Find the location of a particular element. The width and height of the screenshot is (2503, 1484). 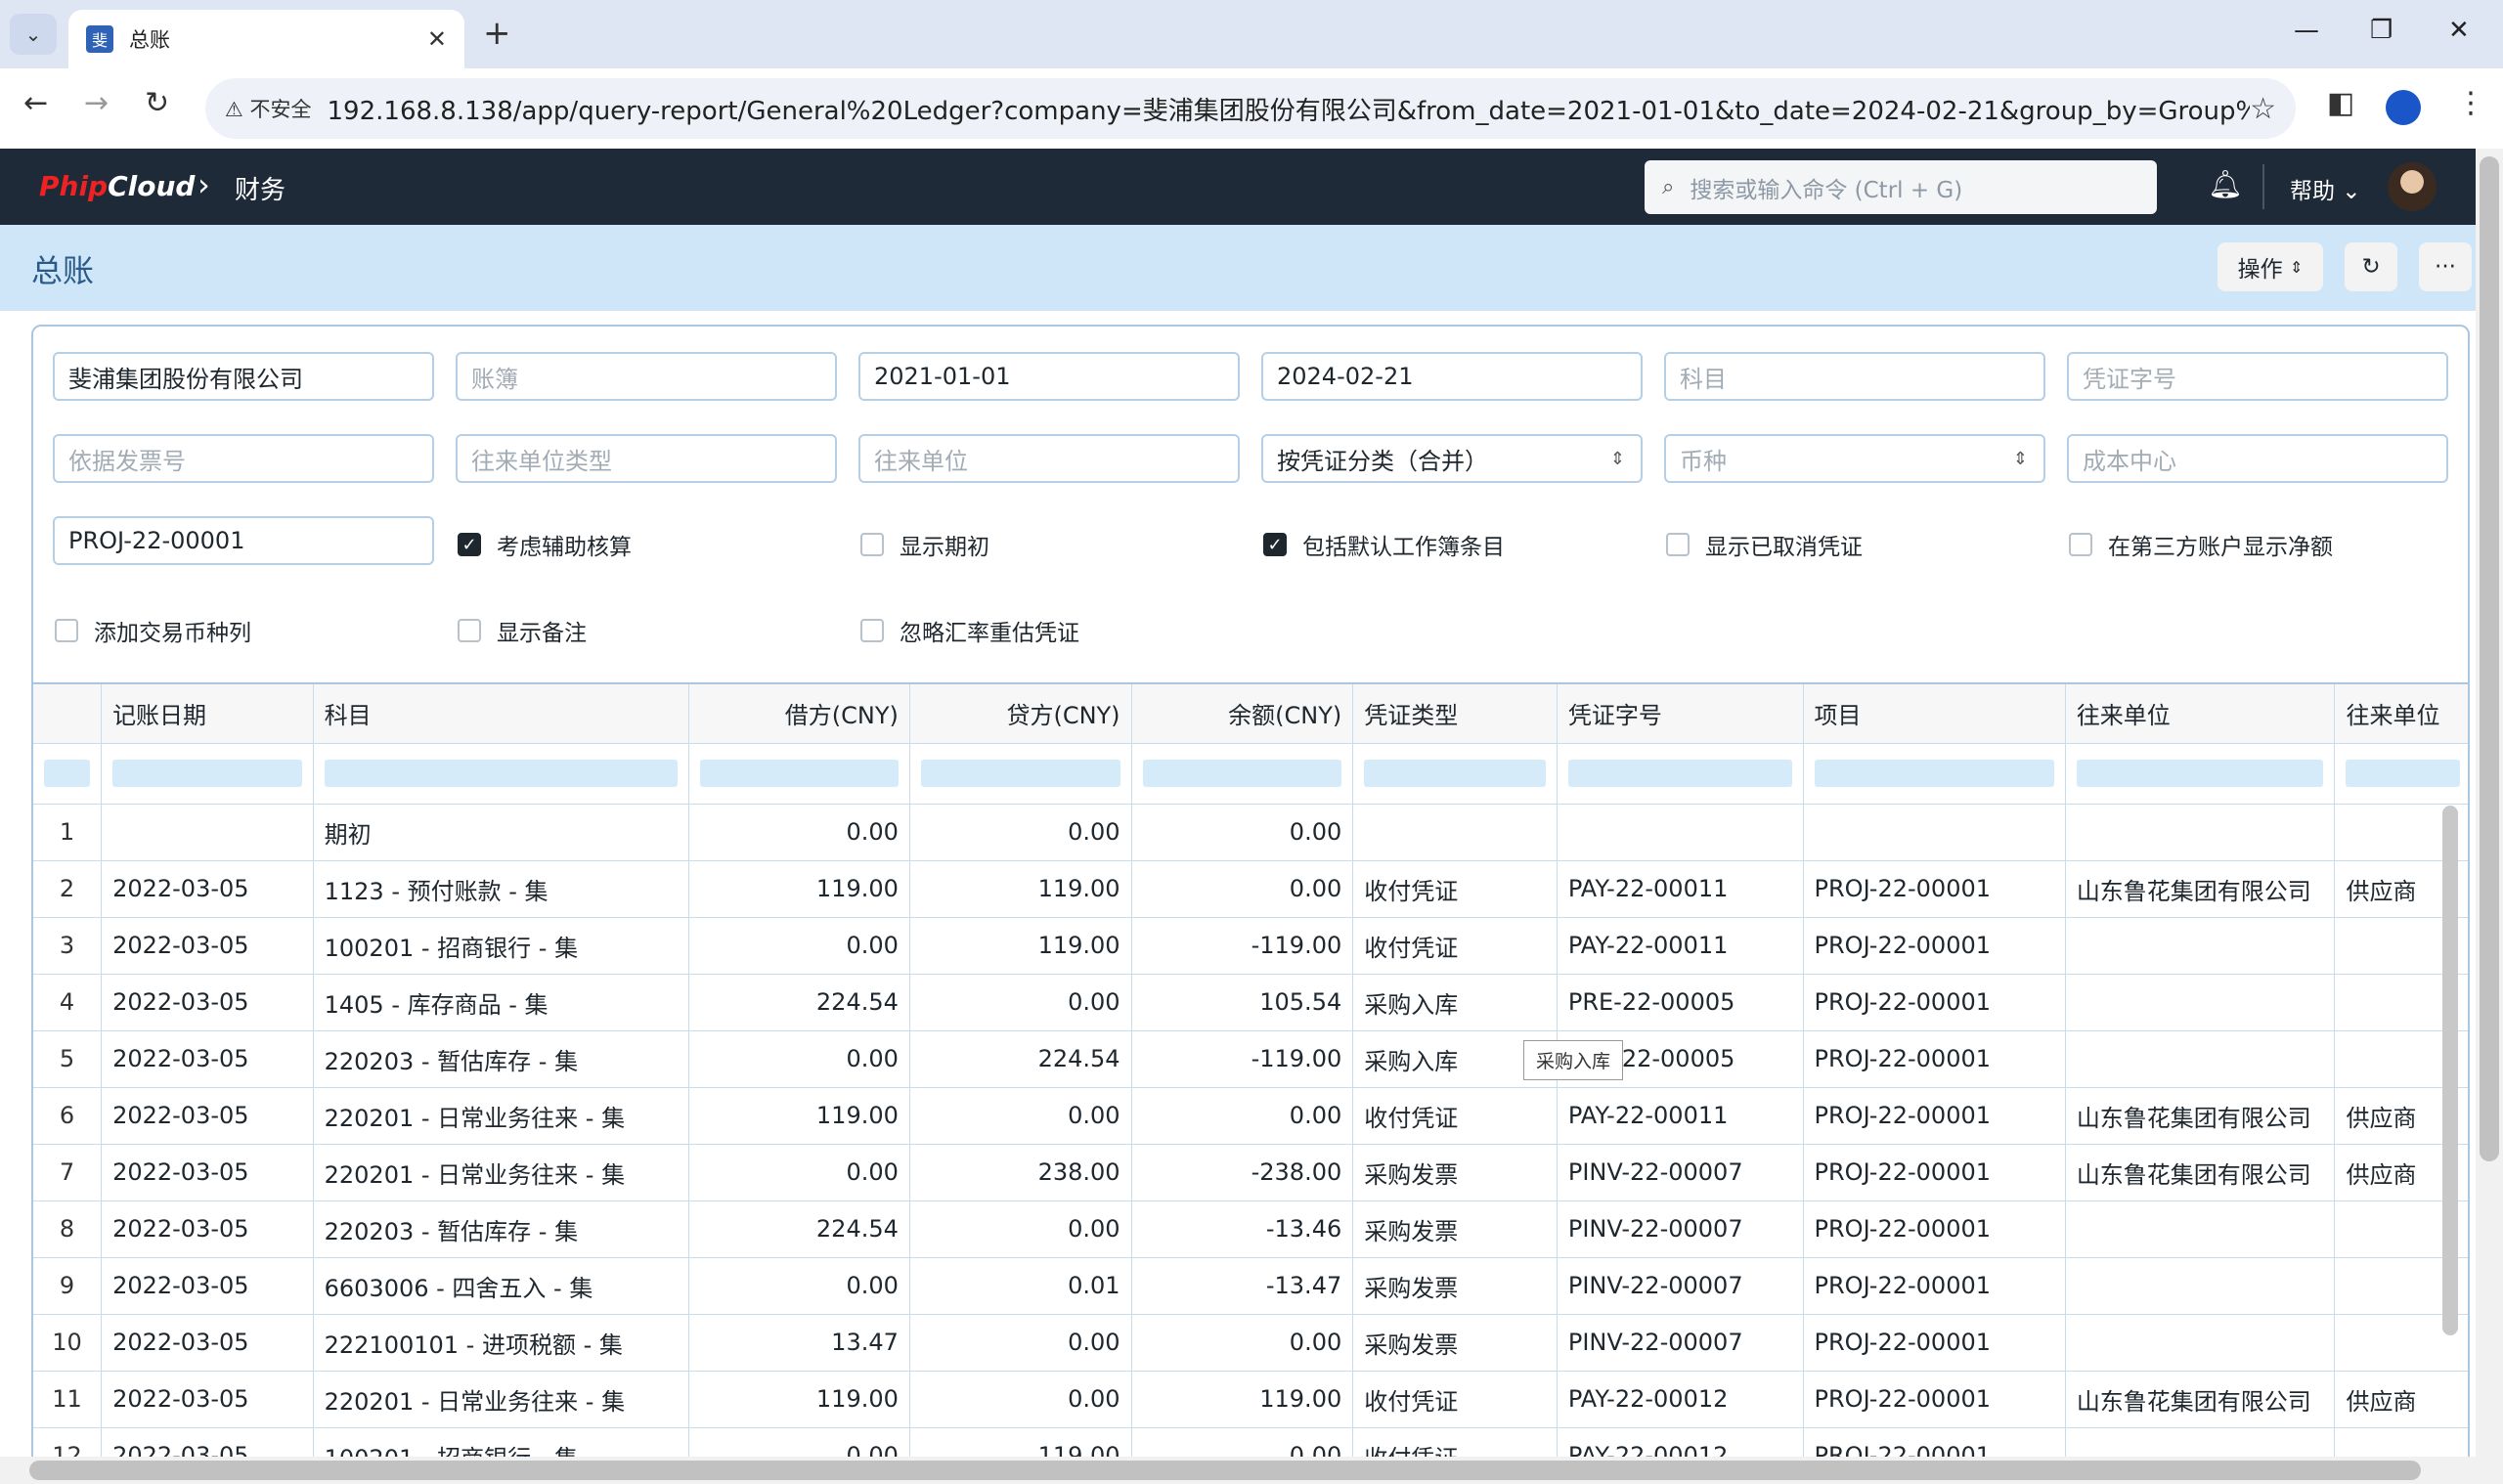

voucher-no-field: 凭证字号 is located at coordinates (2257, 376).